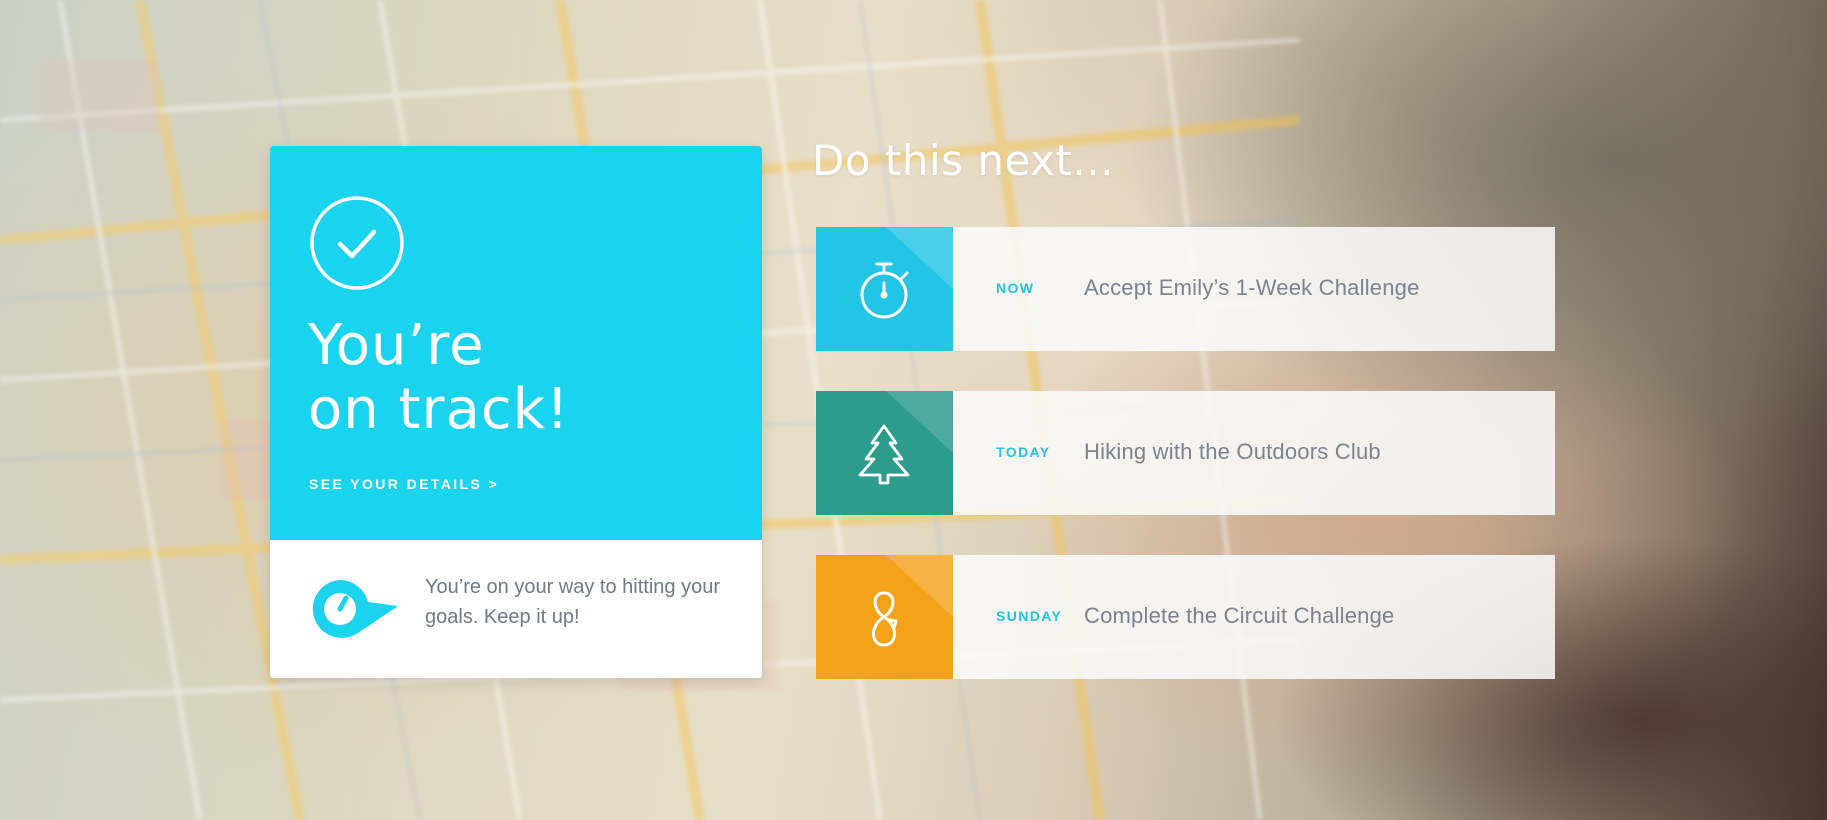  Describe the element at coordinates (357, 243) in the screenshot. I see `check-circle-icon` at that location.